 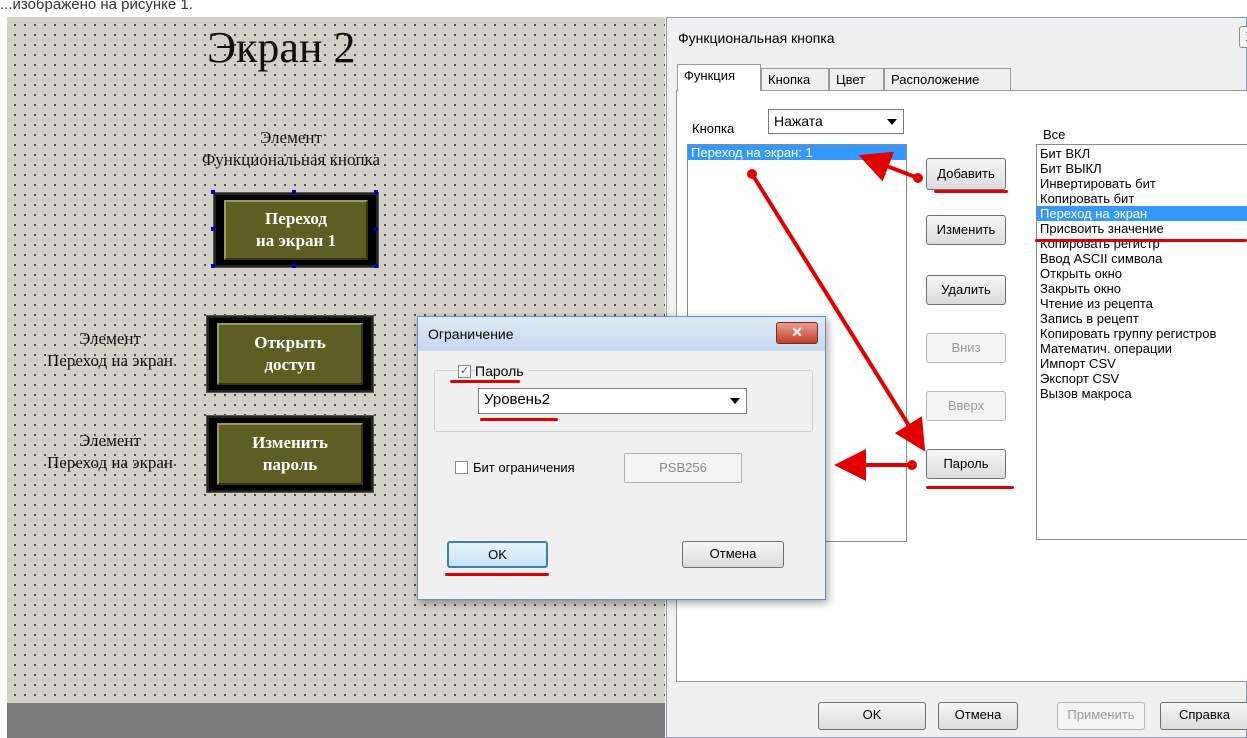 I want to click on tab-function: Функция, so click(x=719, y=77).